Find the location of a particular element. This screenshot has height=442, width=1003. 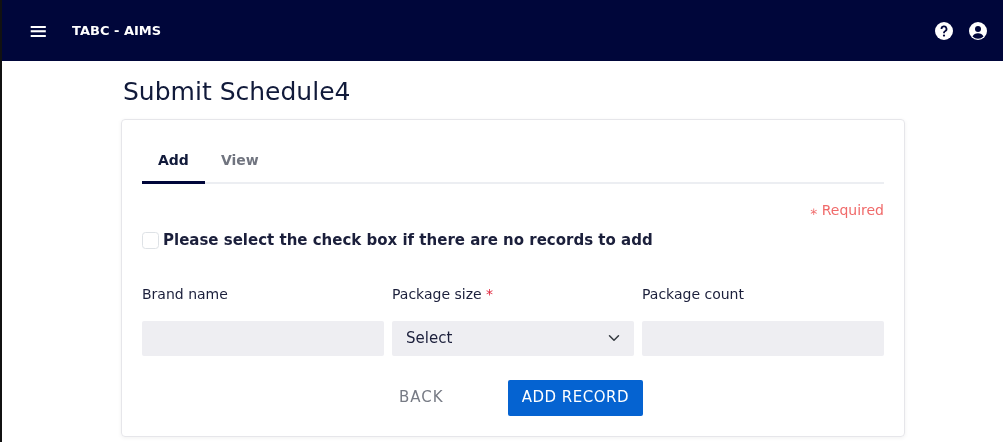

field-label: Package count is located at coordinates (693, 294).